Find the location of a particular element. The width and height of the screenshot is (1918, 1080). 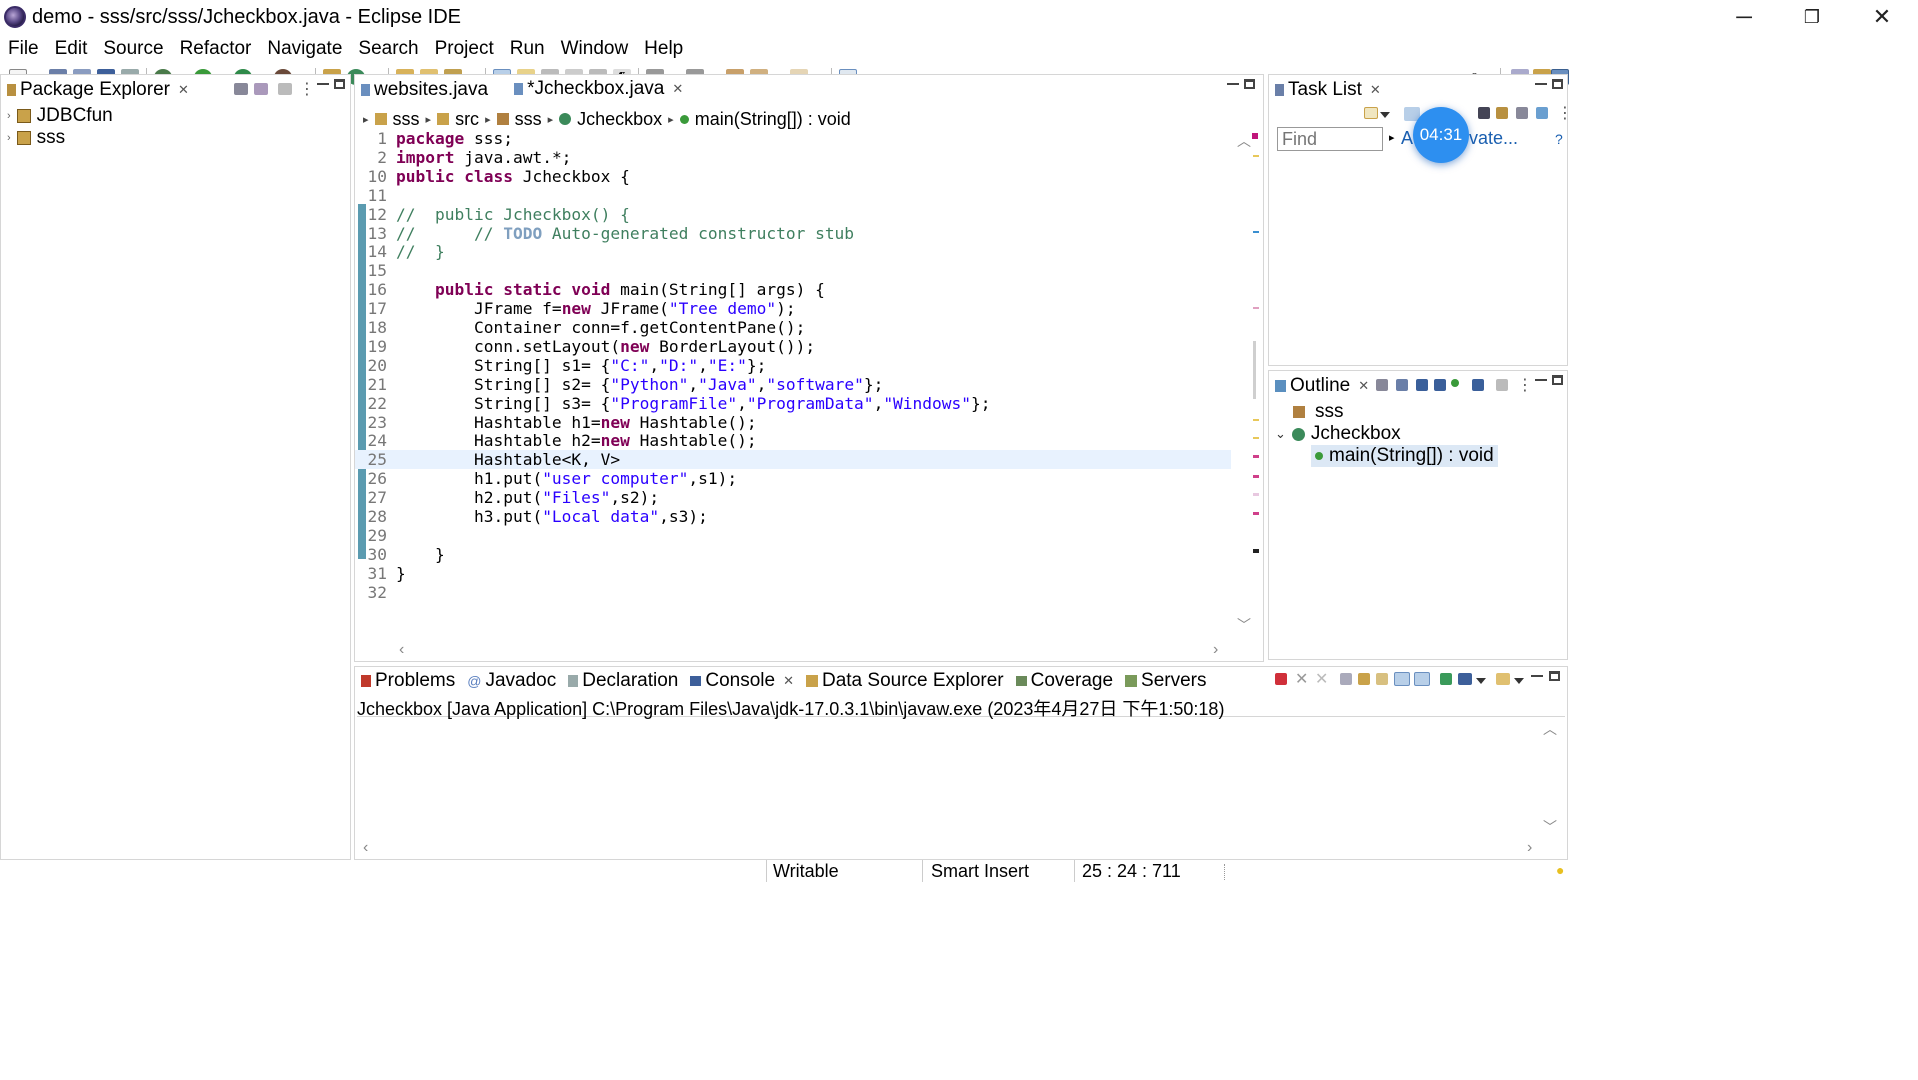

tab-servers: Servers is located at coordinates (1165, 681).